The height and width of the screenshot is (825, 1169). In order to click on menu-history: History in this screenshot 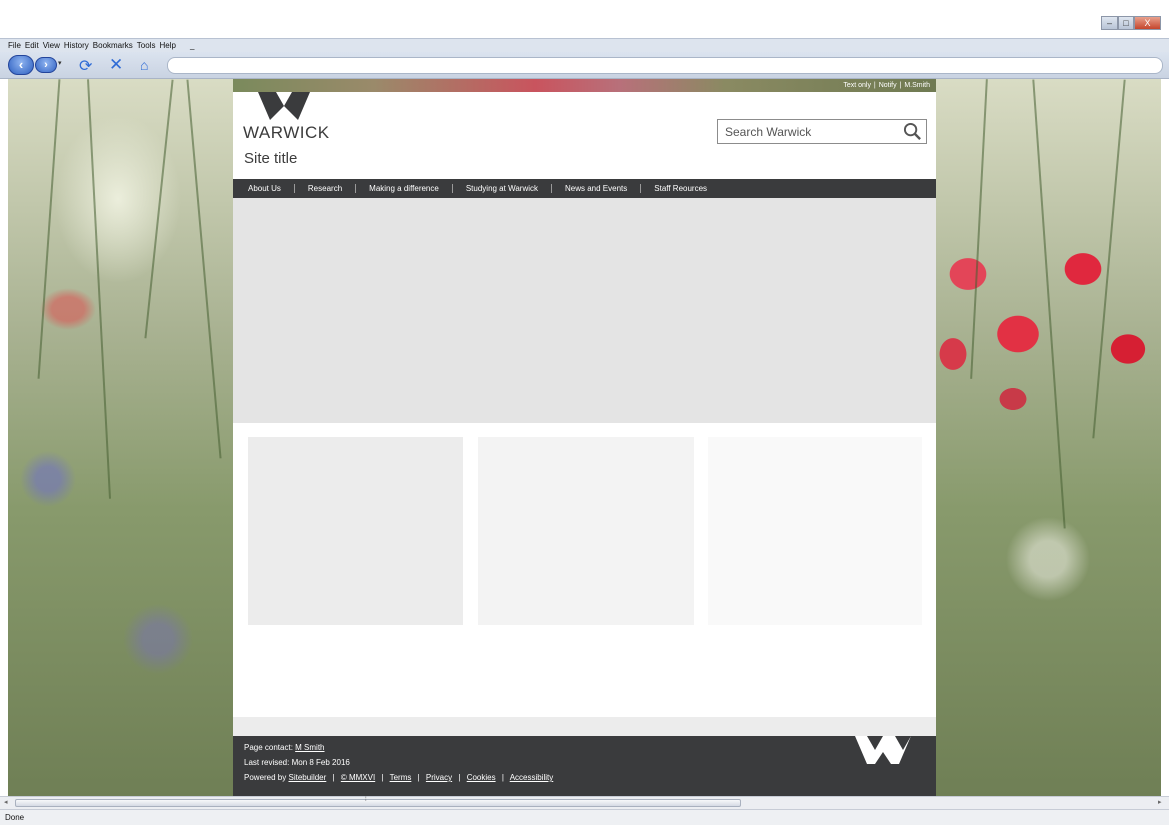, I will do `click(76, 45)`.